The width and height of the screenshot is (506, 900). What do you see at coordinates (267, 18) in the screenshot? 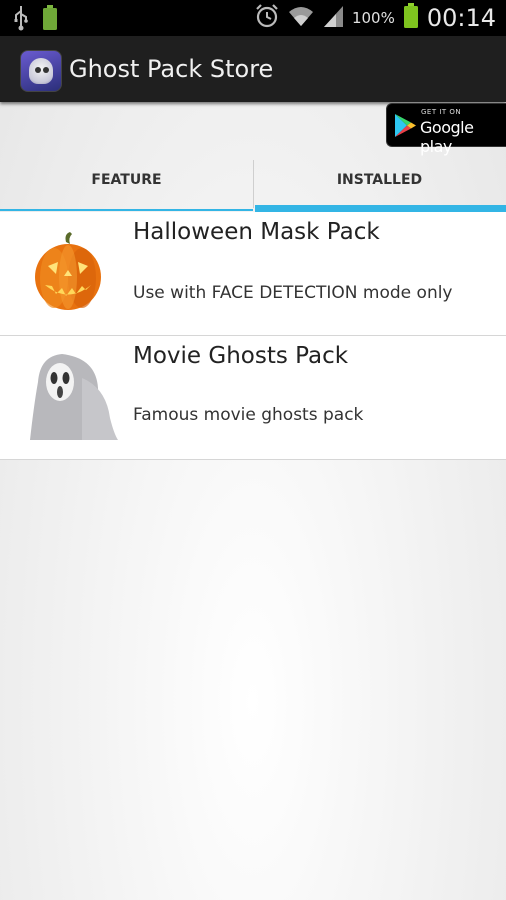
I see `alarm-icon` at bounding box center [267, 18].